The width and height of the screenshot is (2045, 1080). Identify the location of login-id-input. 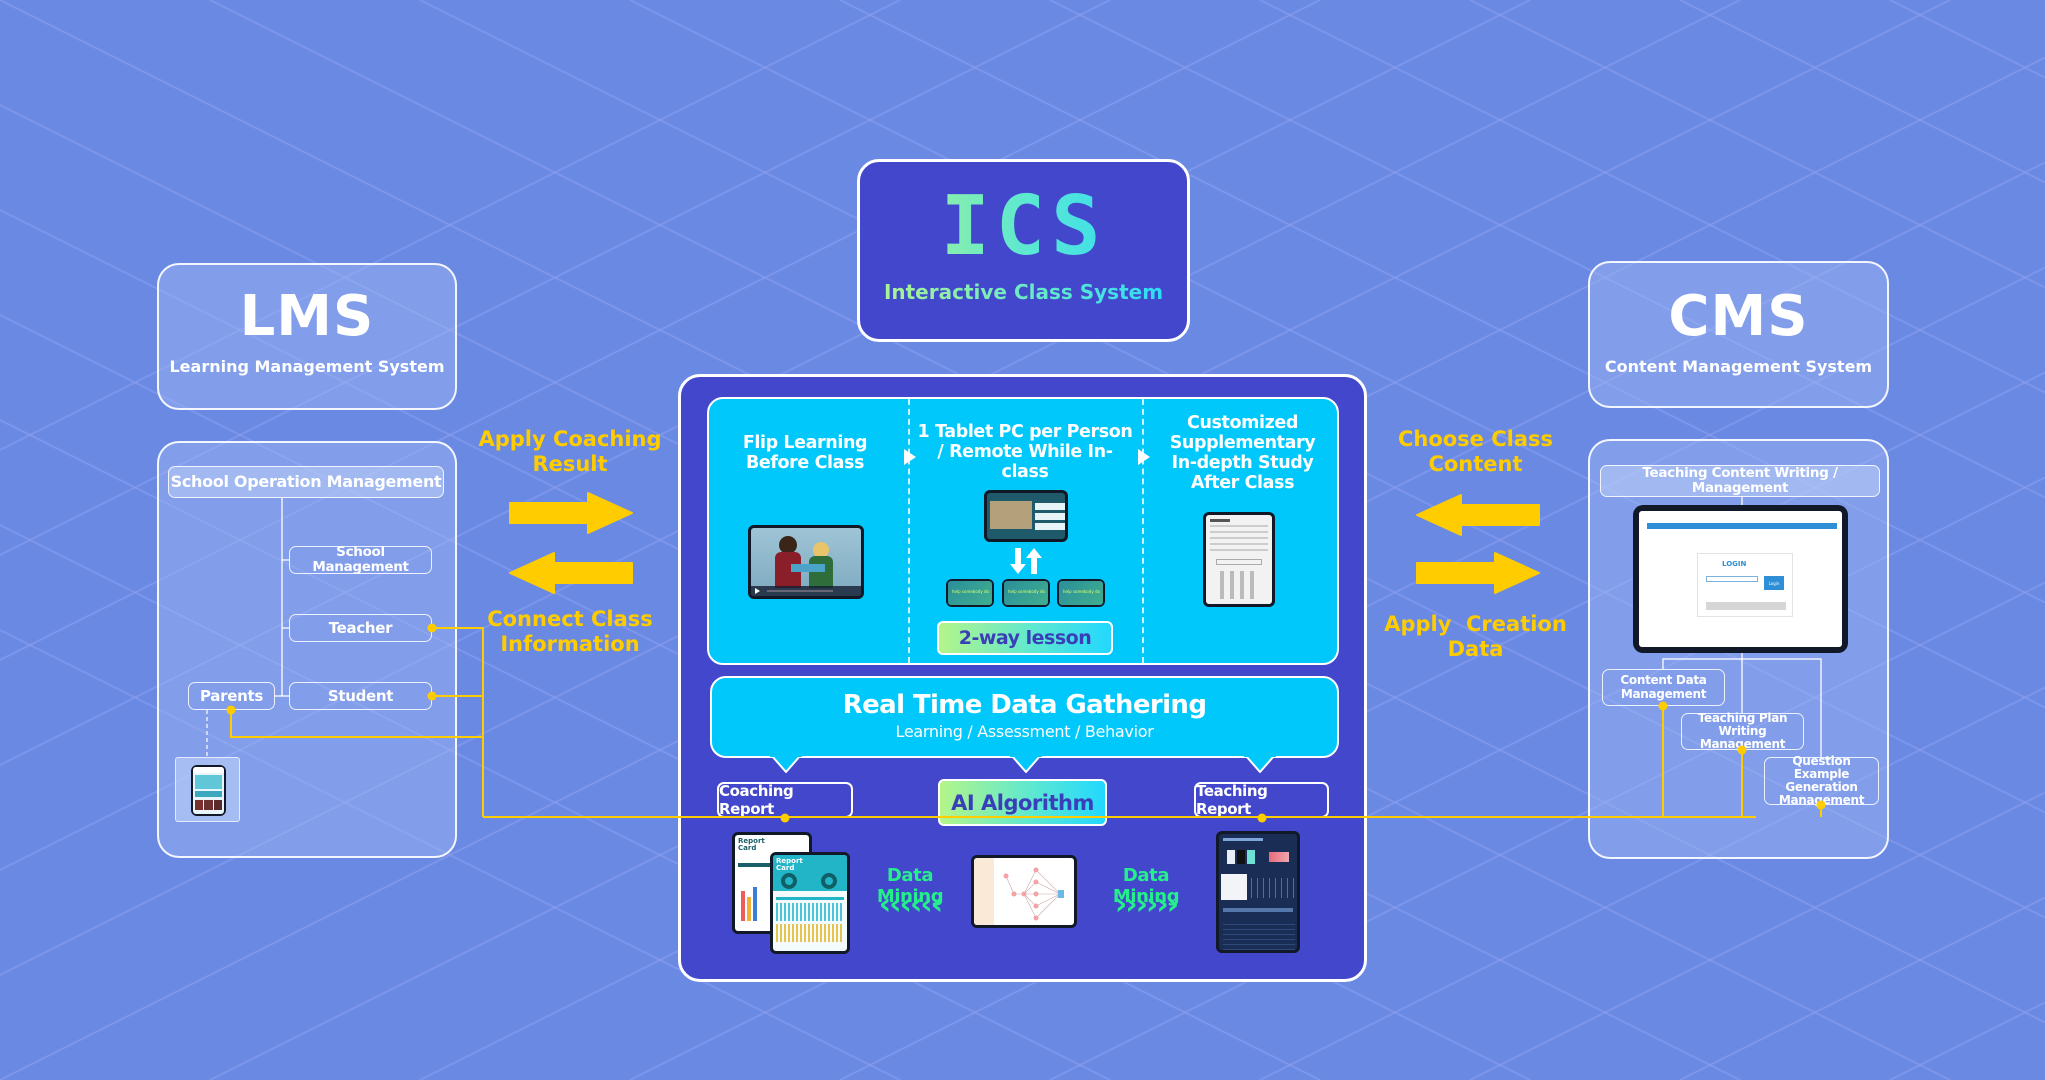
(1732, 579).